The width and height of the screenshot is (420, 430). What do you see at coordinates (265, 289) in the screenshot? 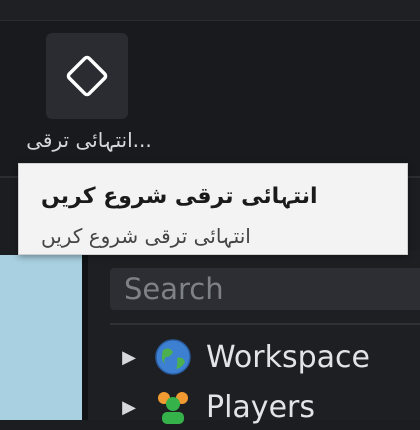
I see `explorer-search-input: Search` at bounding box center [265, 289].